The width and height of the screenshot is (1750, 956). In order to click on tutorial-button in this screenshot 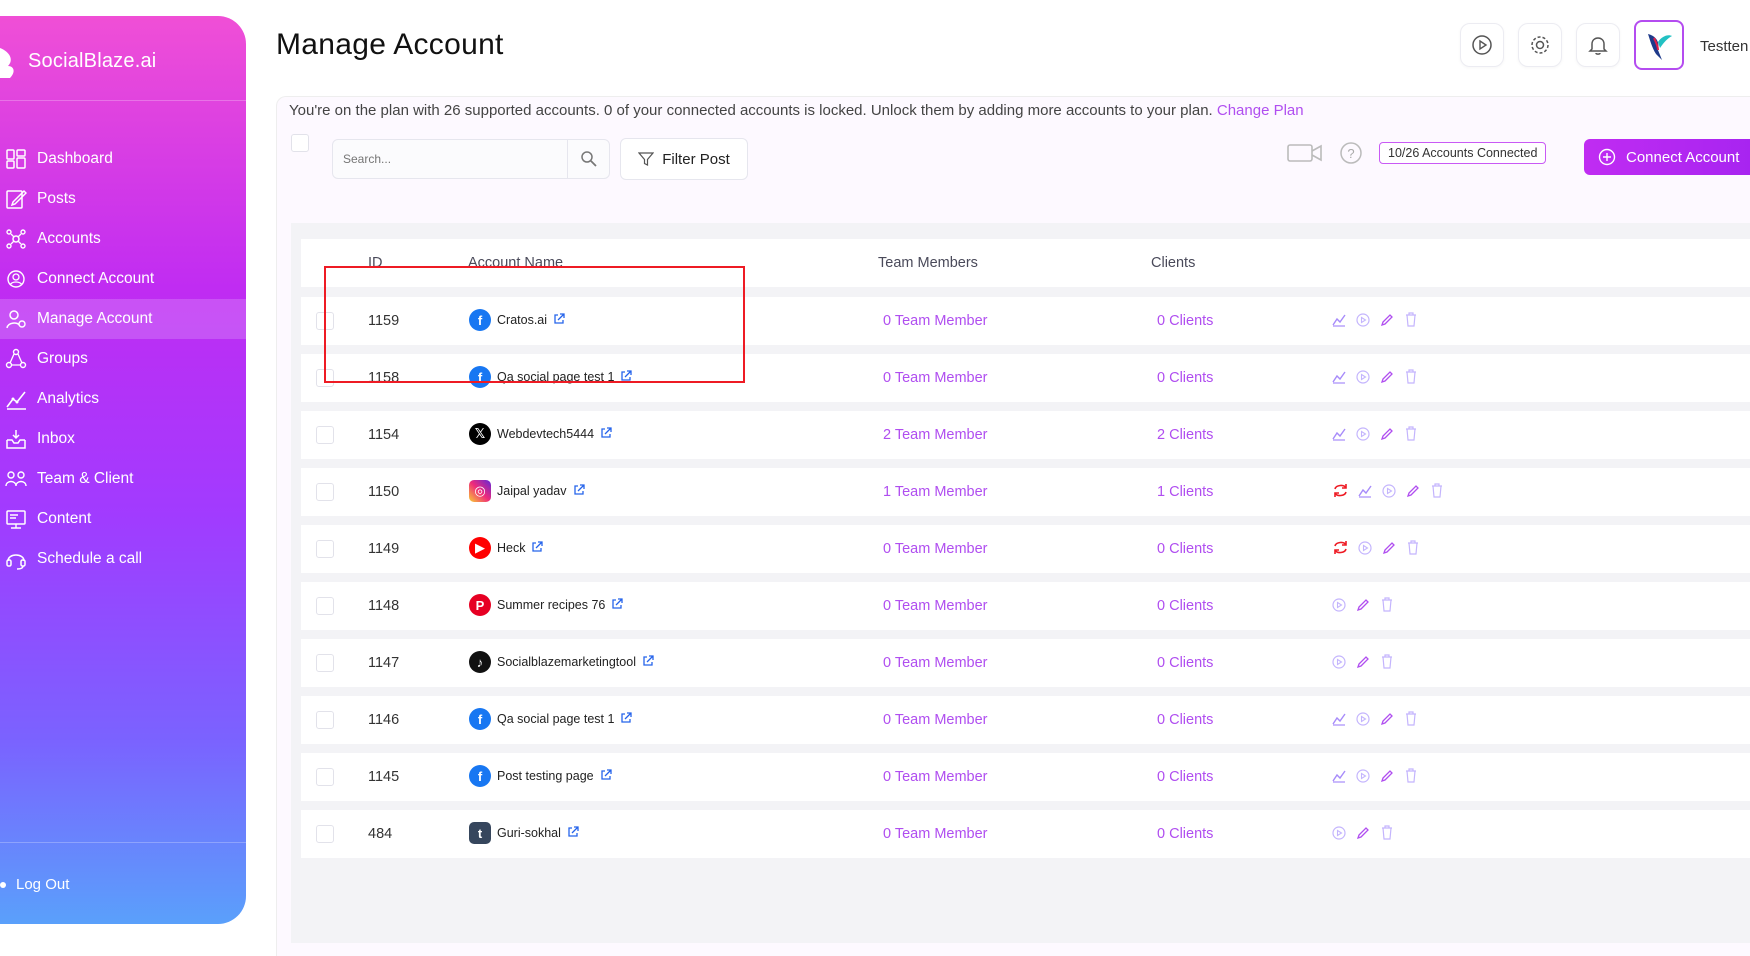, I will do `click(1482, 45)`.